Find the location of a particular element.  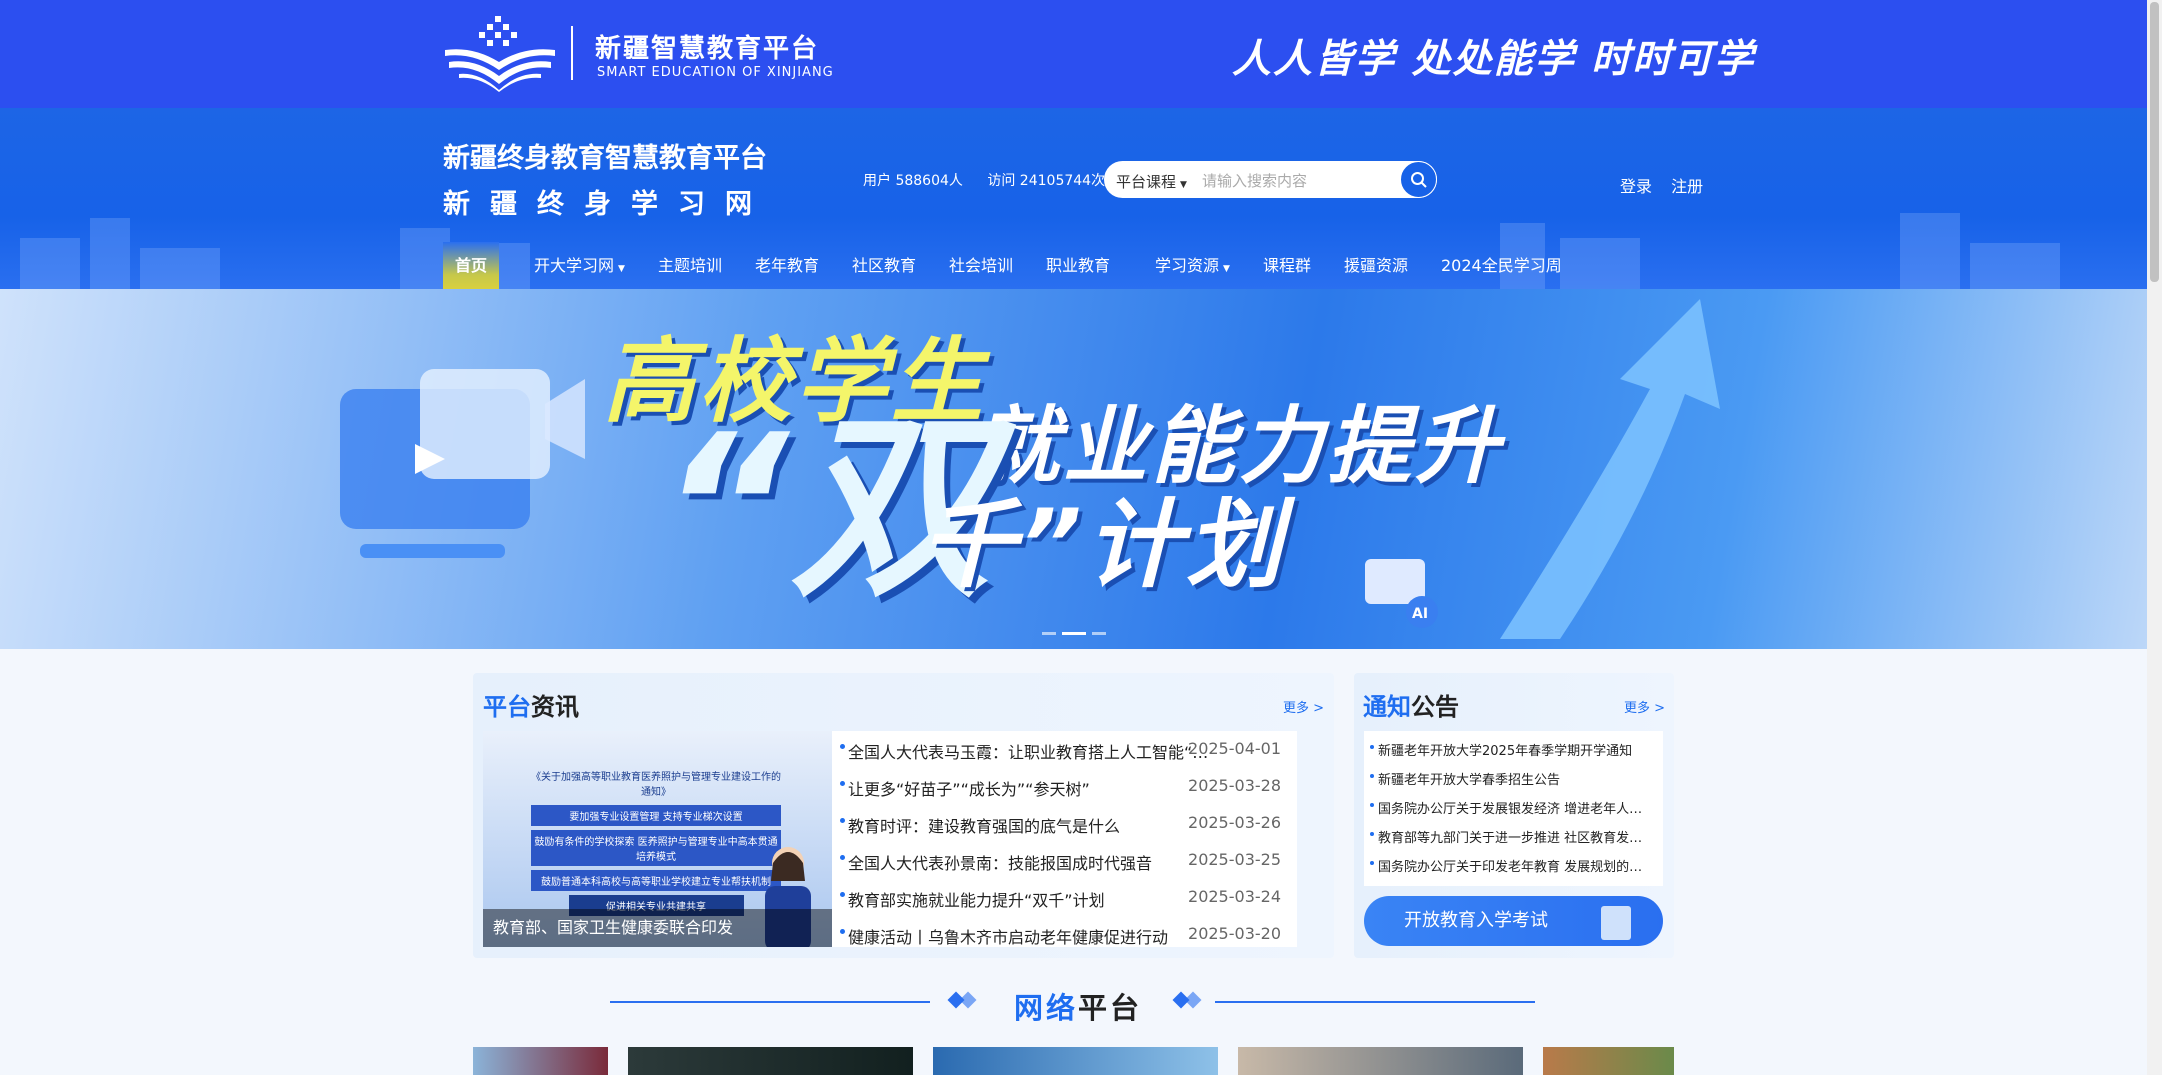

ai-chat-icon: AI is located at coordinates (1401, 593).